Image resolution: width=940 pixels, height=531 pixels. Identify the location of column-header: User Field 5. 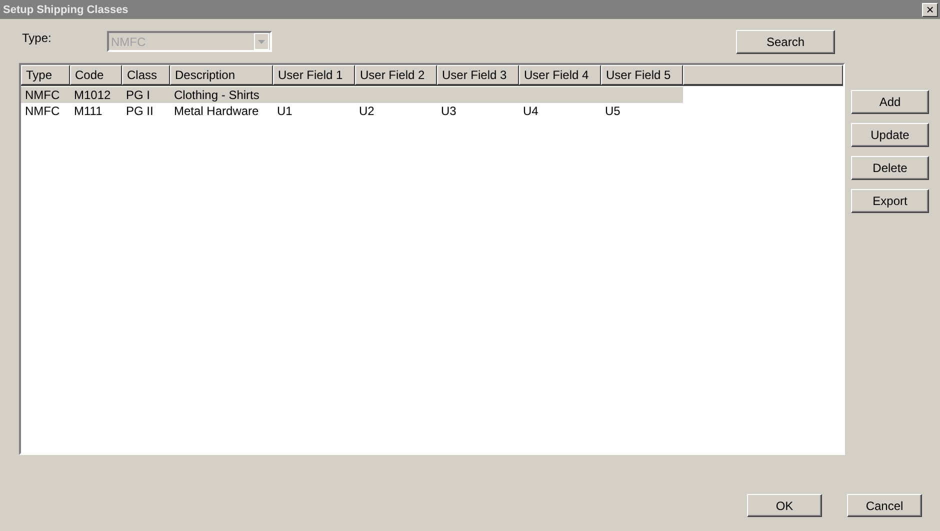
(642, 75).